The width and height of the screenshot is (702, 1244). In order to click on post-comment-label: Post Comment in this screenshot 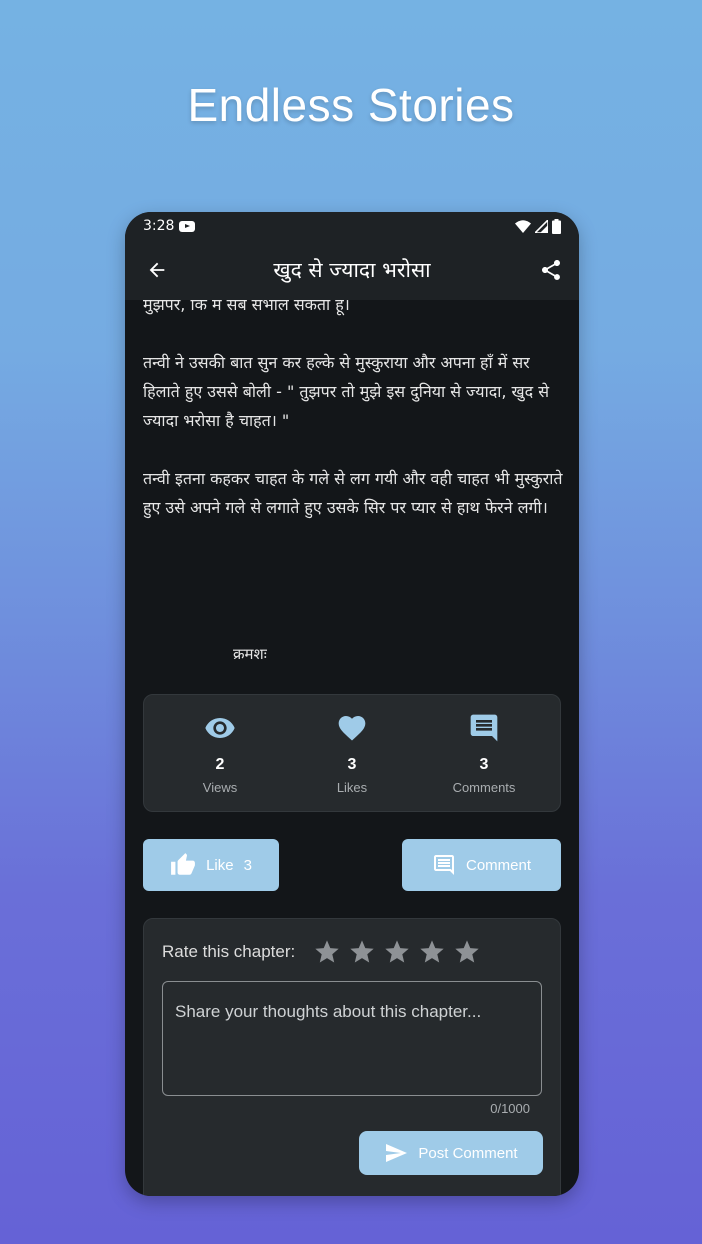, I will do `click(468, 1153)`.